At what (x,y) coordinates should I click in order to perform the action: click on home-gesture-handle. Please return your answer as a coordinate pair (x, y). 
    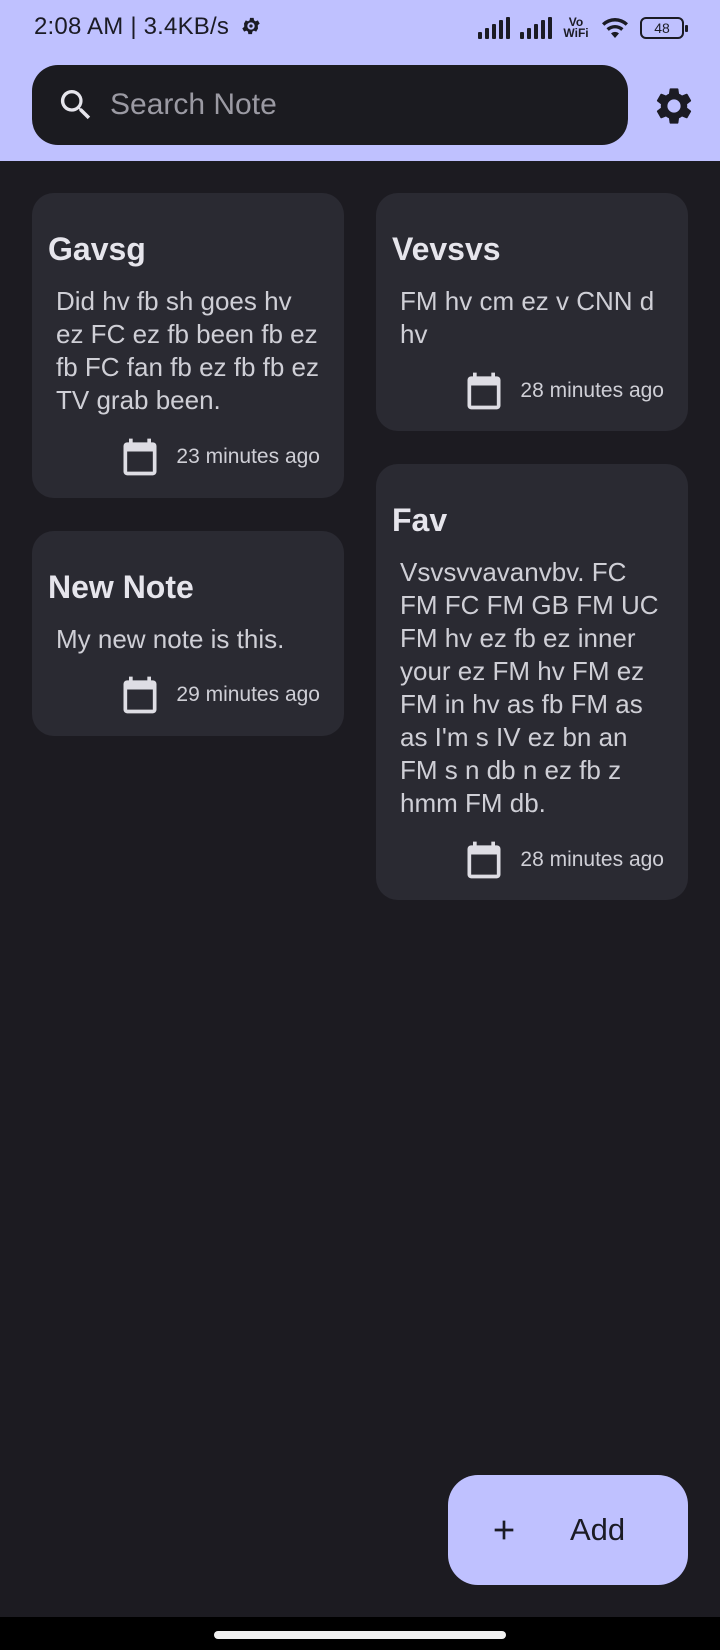
    Looking at the image, I should click on (360, 1635).